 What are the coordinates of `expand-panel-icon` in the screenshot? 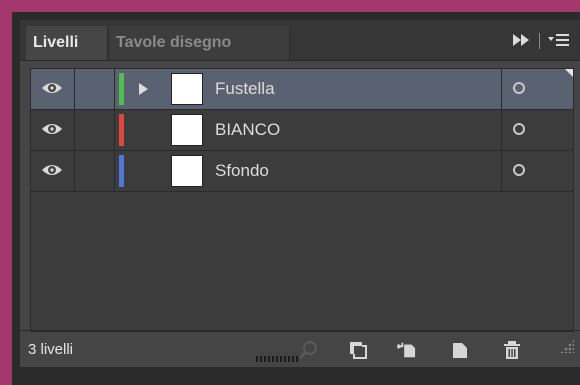 It's located at (522, 41).